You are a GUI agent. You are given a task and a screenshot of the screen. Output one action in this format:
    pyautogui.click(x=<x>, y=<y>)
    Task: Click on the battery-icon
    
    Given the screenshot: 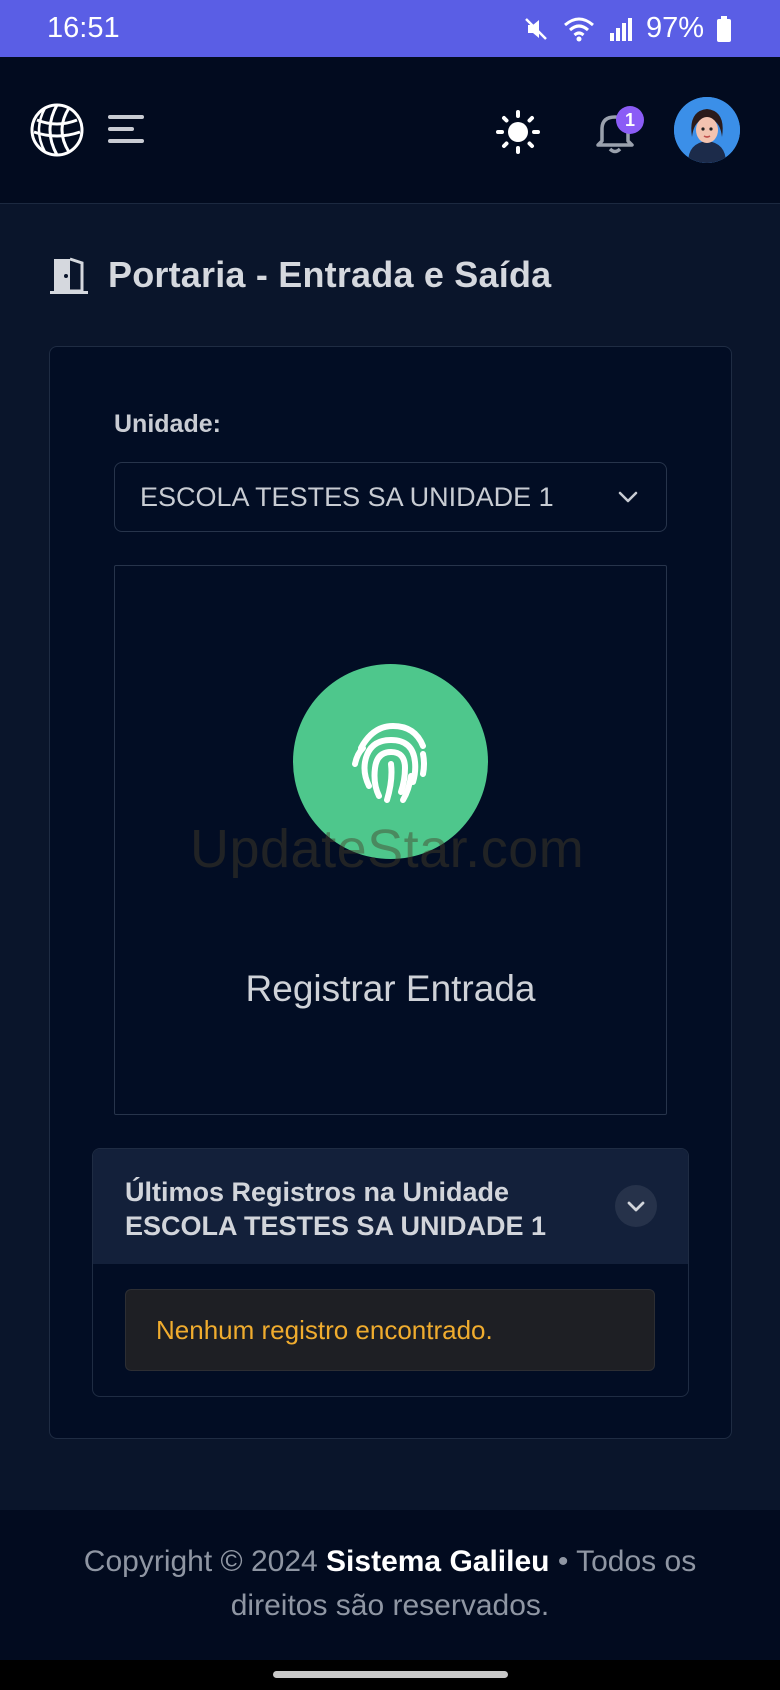 What is the action you would take?
    pyautogui.click(x=724, y=28)
    